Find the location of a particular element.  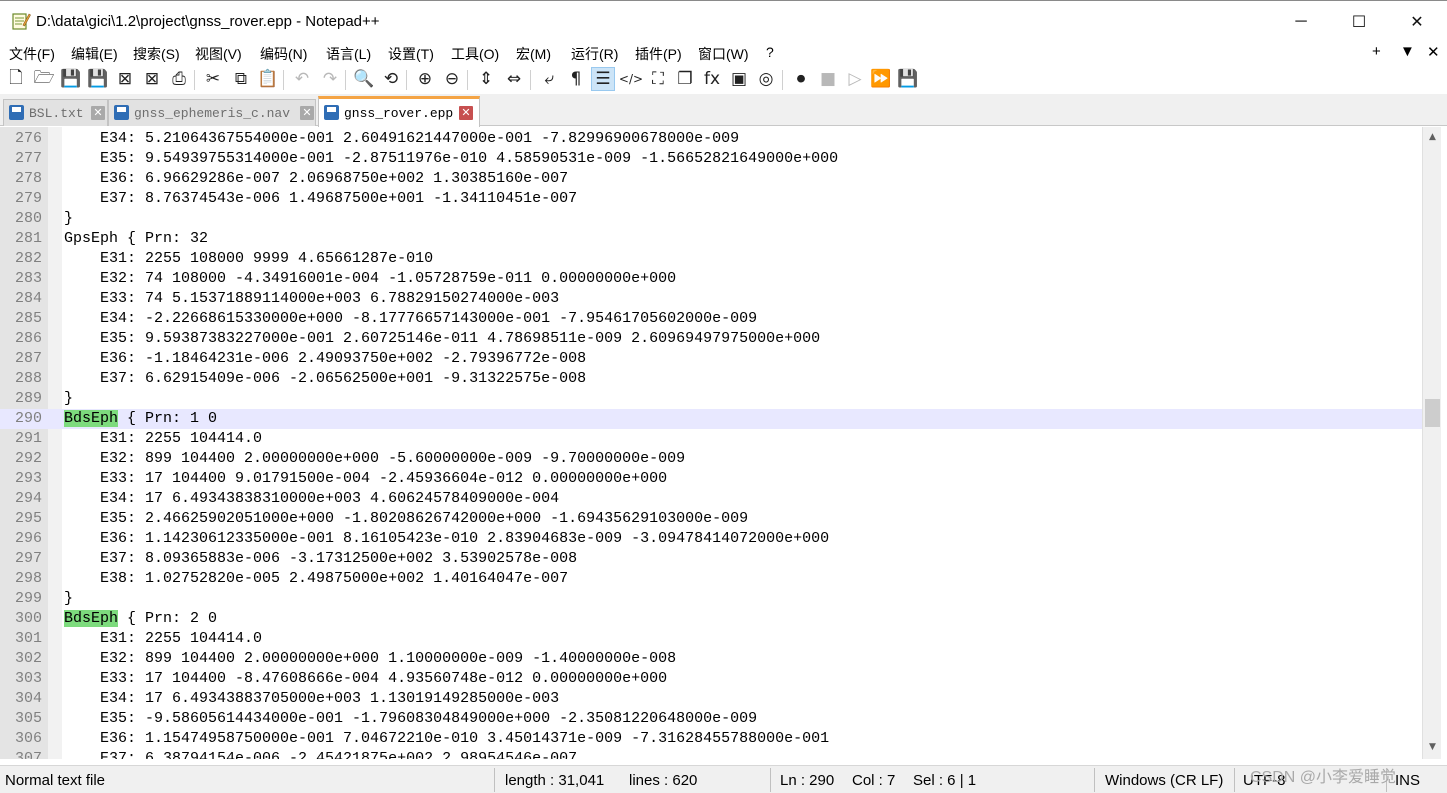

show-all-chars-icon: ¶ is located at coordinates (576, 79).